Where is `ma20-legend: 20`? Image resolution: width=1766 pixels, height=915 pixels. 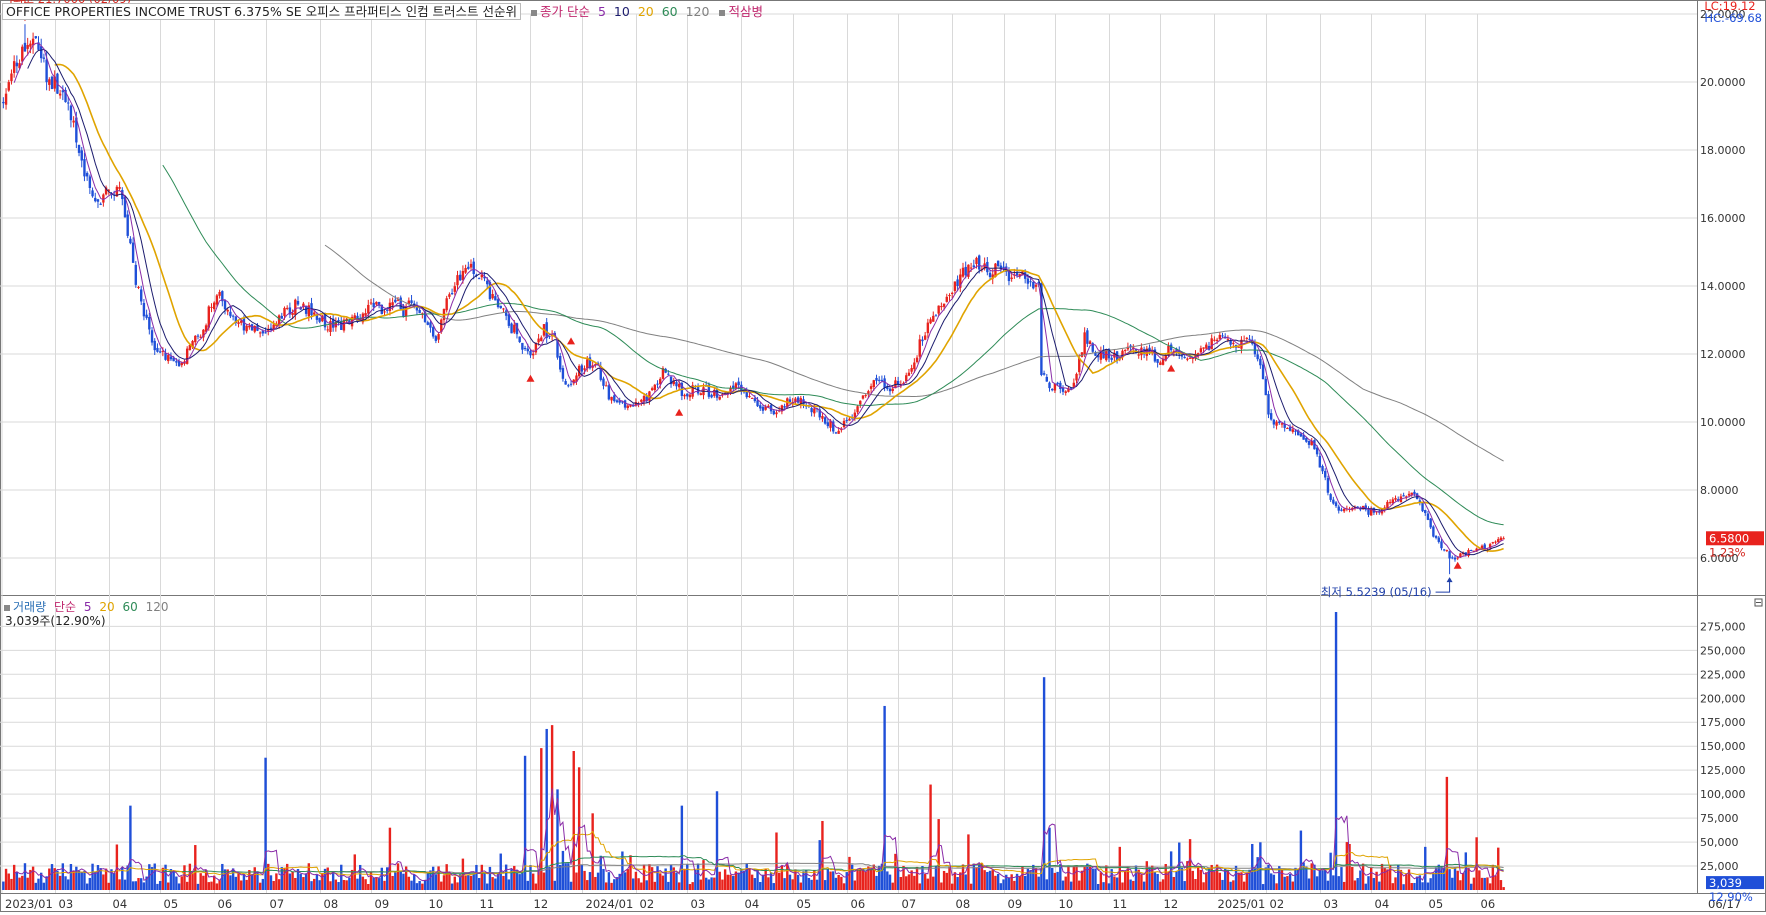 ma20-legend: 20 is located at coordinates (646, 11).